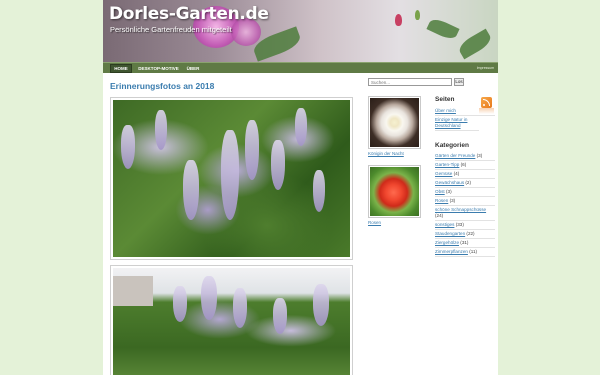  Describe the element at coordinates (465, 225) in the screenshot. I see `category-item: sonstiges (33)` at that location.